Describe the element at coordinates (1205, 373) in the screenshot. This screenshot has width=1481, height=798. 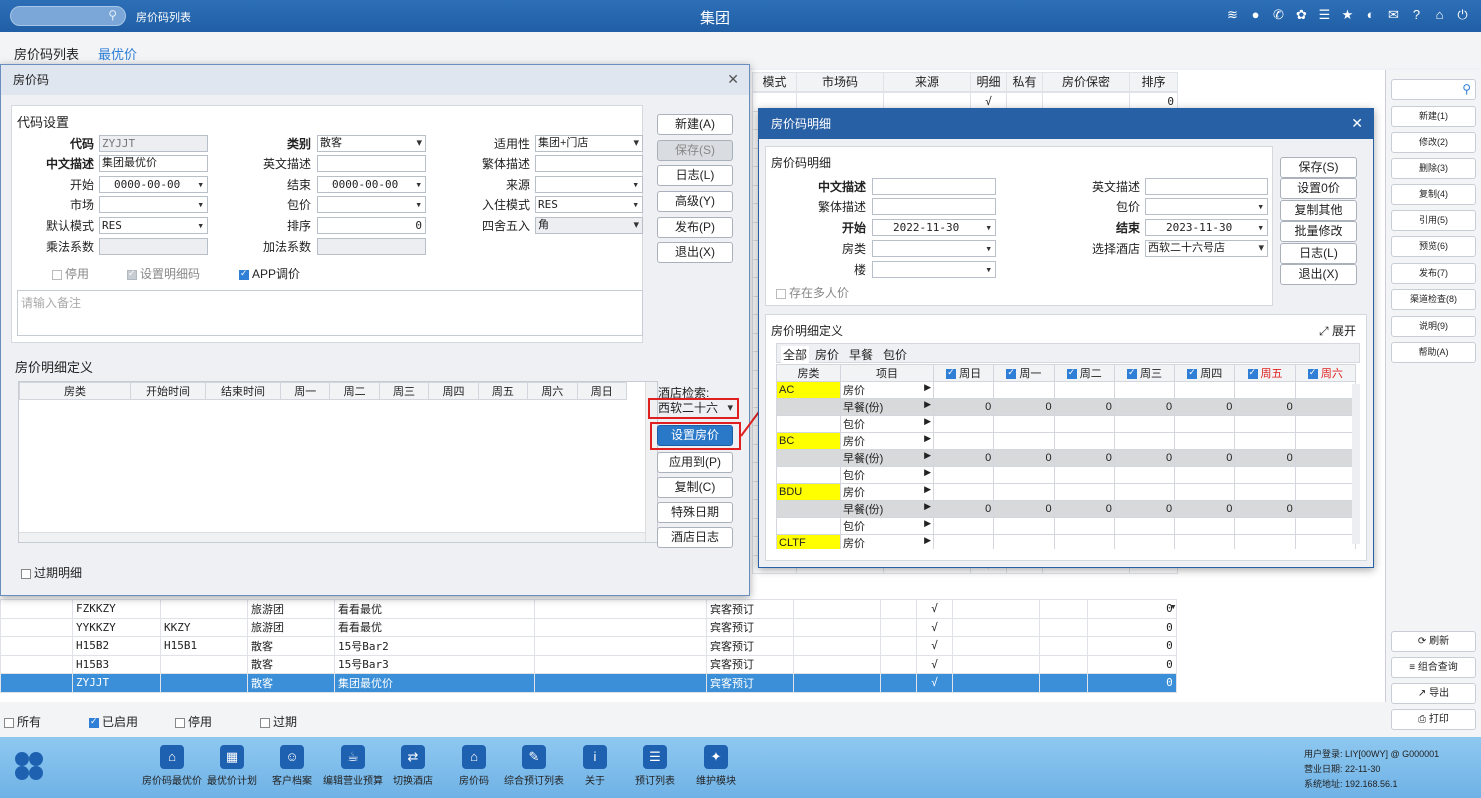
I see `col-thu: 周四` at that location.